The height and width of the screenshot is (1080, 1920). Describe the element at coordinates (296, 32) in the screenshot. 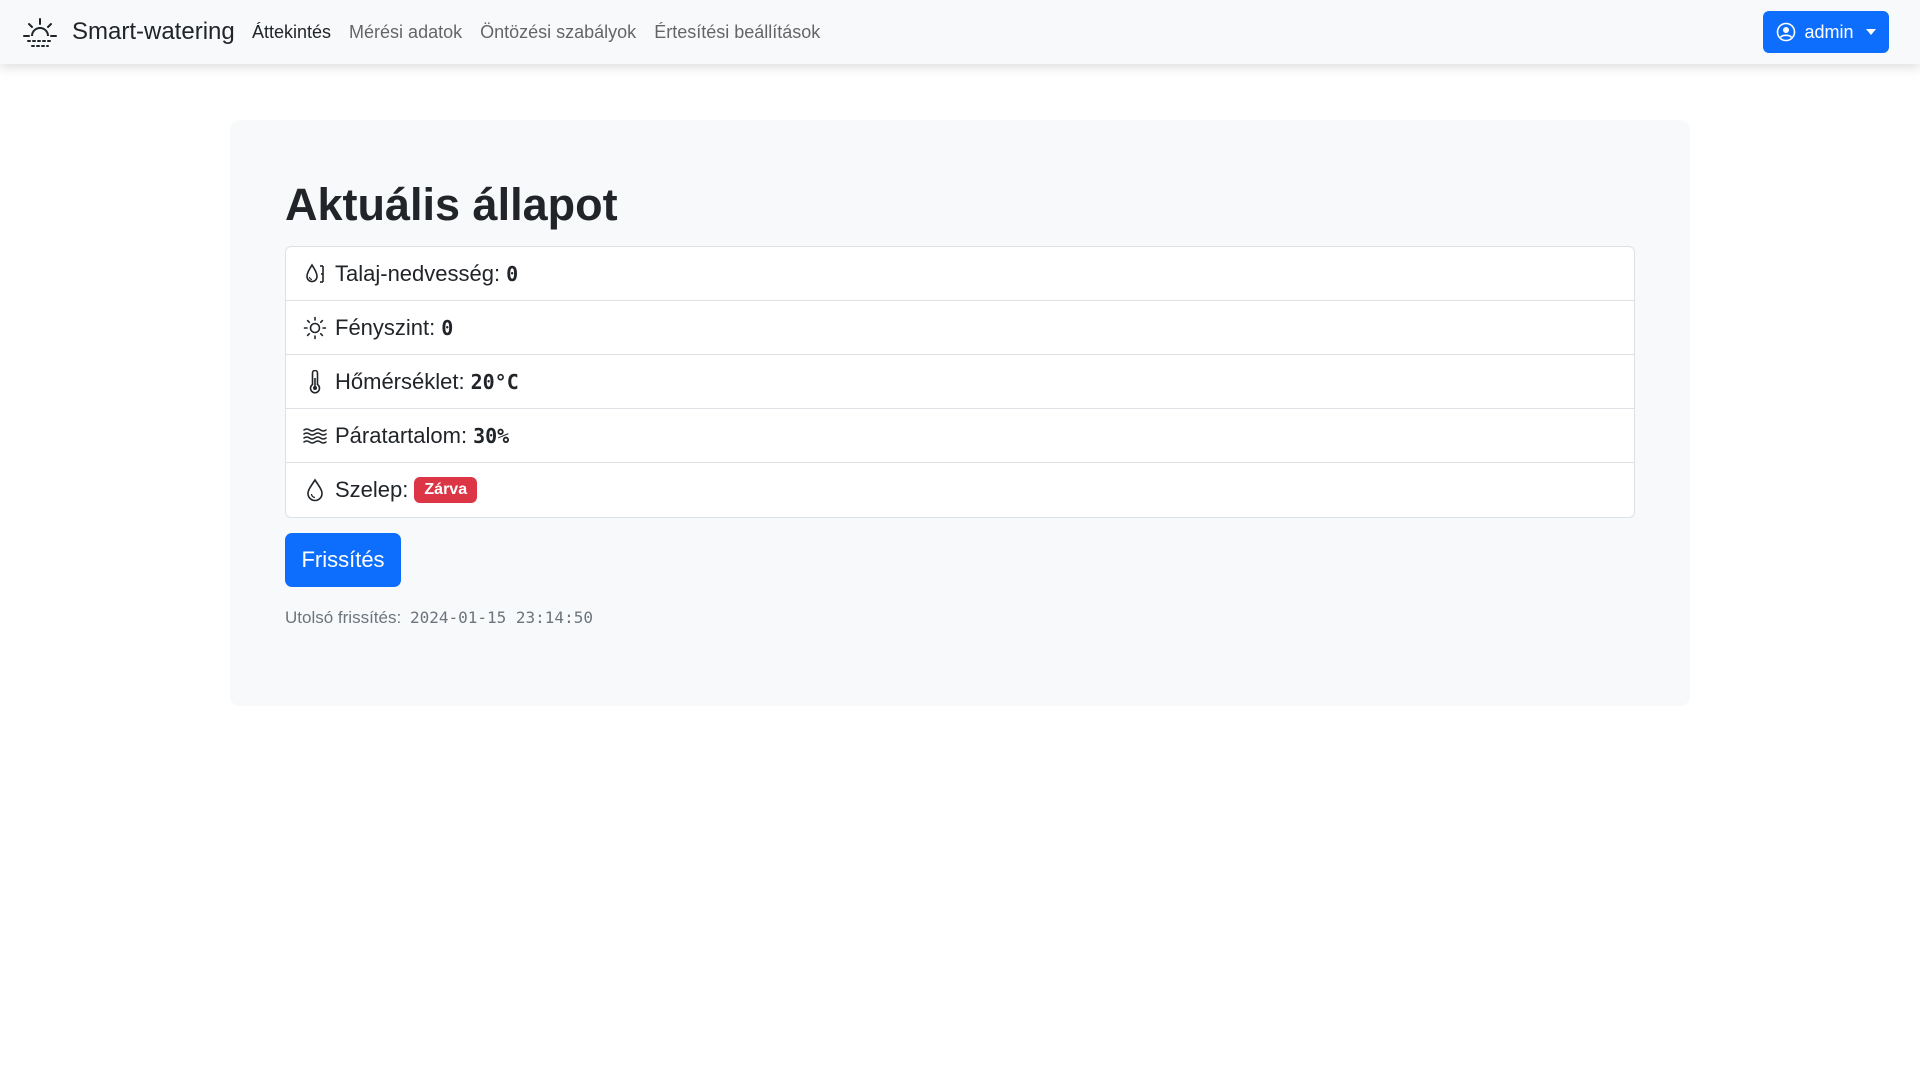

I see `nav-link-overview: Áttekintés` at that location.